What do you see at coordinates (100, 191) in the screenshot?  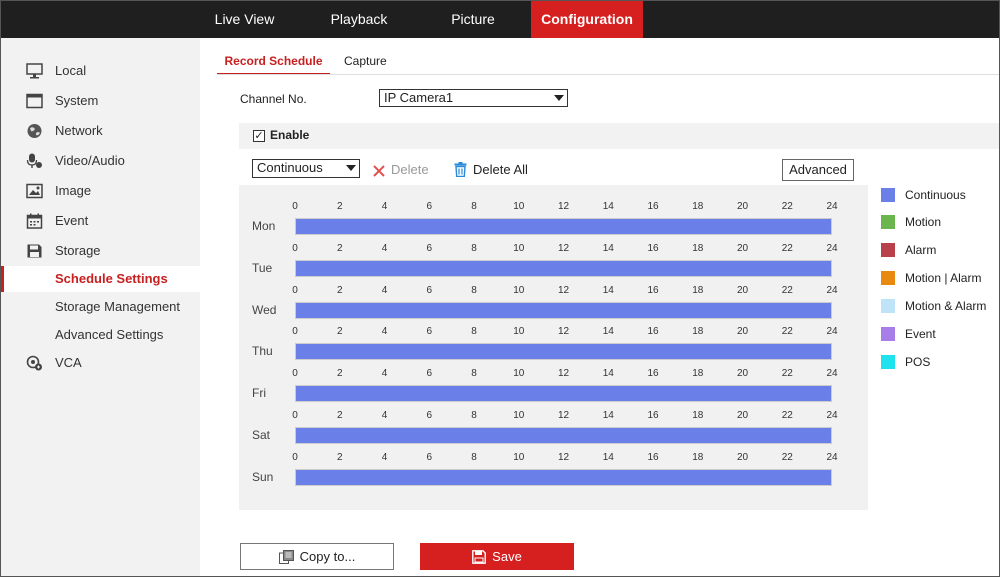 I see `sidebar-item-image: Image` at bounding box center [100, 191].